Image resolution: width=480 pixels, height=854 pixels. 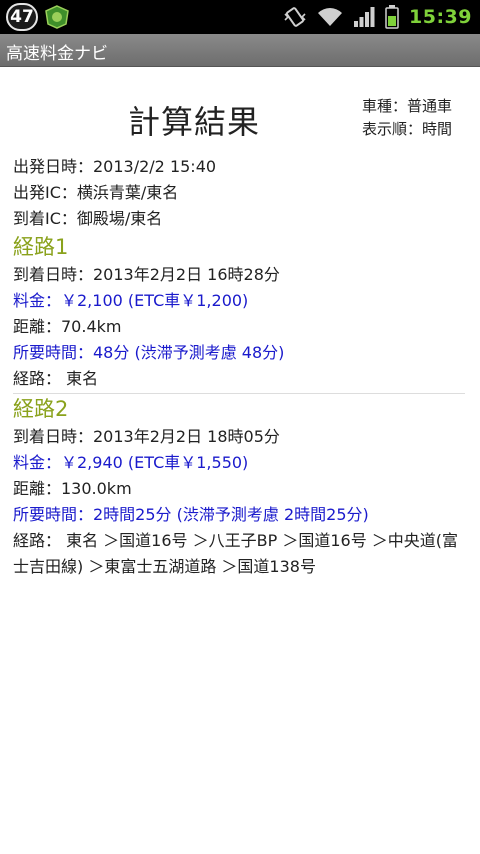 I want to click on route-arrival: 到着日時：2013年2月2日 16時28分, so click(x=146, y=274).